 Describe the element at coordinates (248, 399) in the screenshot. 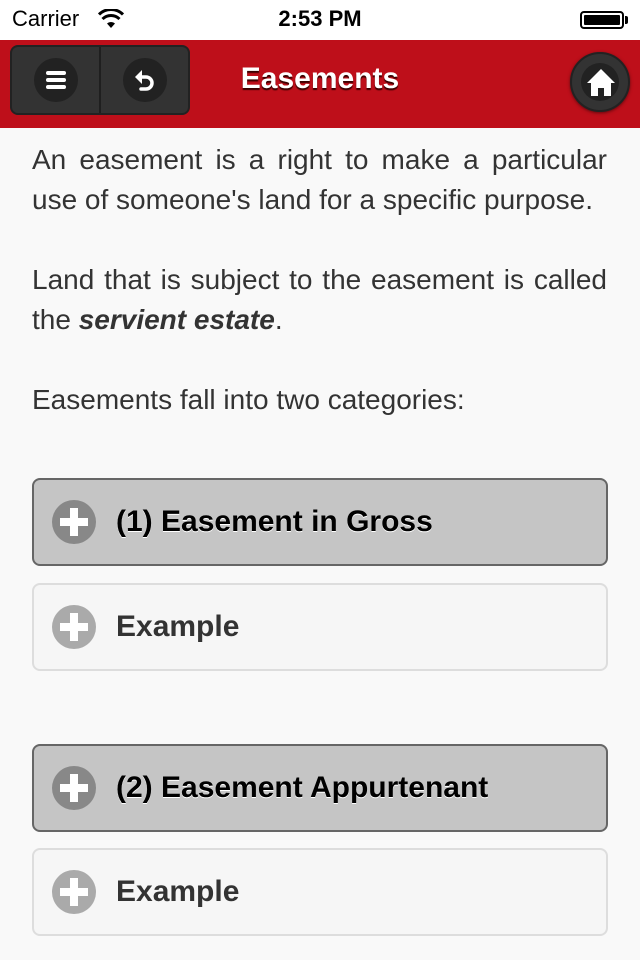

I see `categories-intro: Easements fall into two categories:` at that location.